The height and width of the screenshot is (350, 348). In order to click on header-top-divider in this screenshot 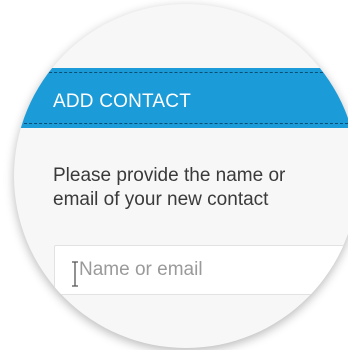, I will do `click(181, 72)`.